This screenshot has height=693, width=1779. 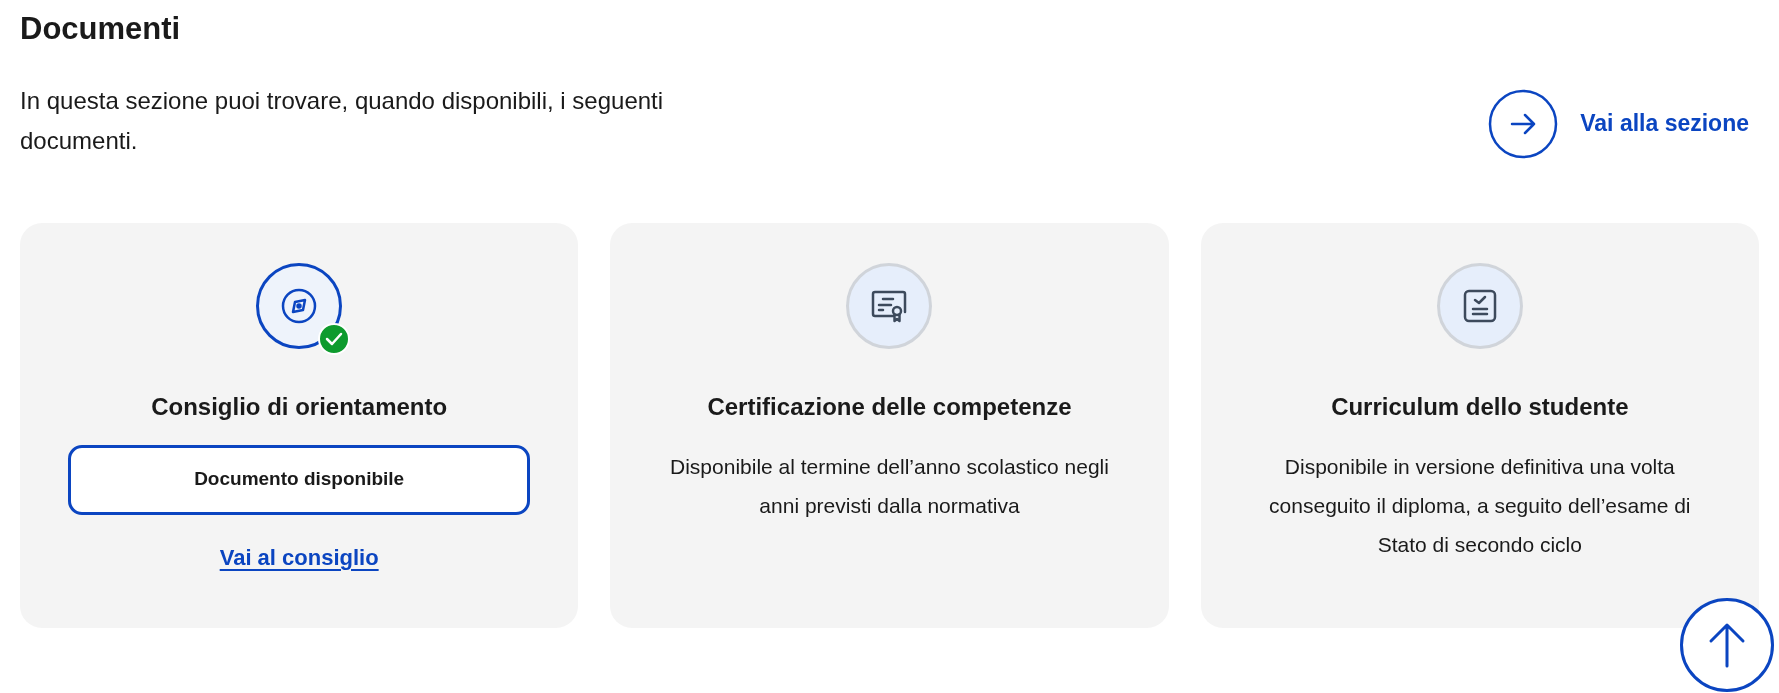 What do you see at coordinates (889, 406) in the screenshot?
I see `card-title: Certificazione delle competenze` at bounding box center [889, 406].